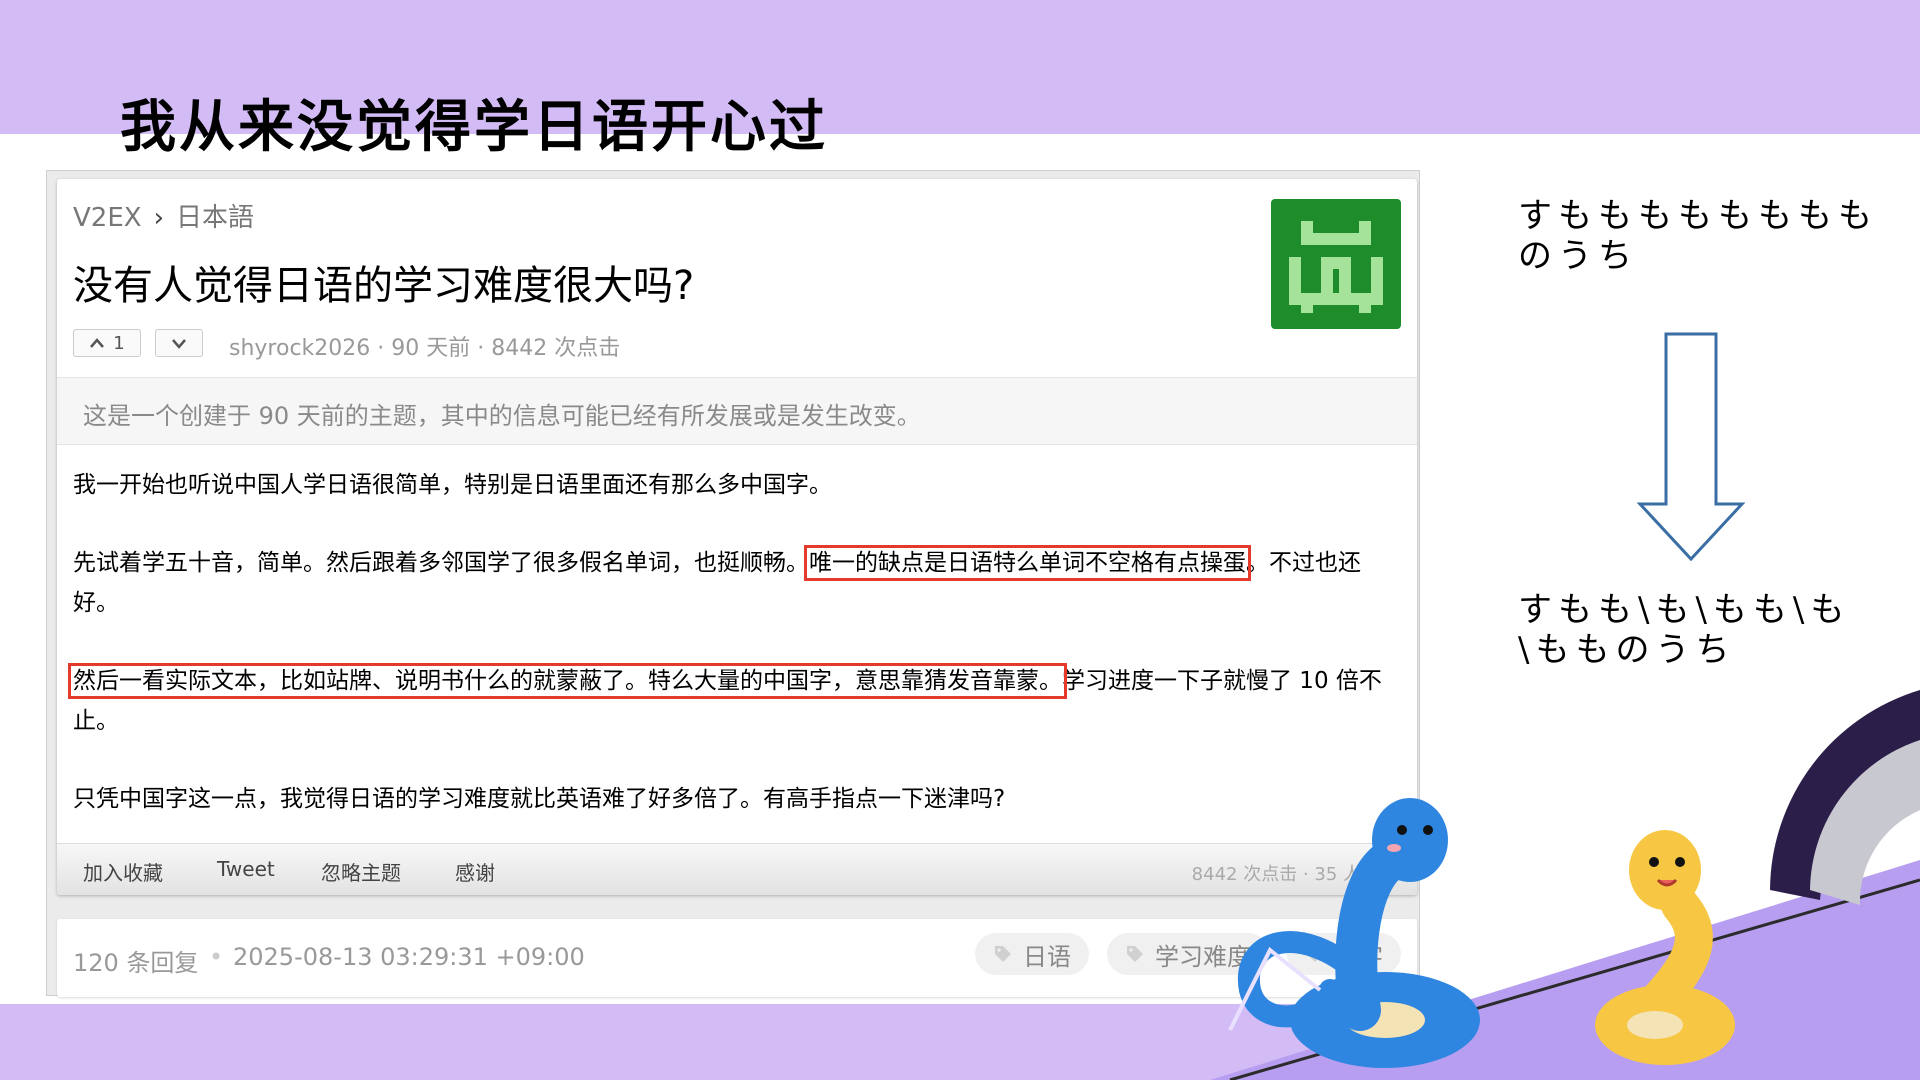  Describe the element at coordinates (361, 871) in the screenshot. I see `ignore-topic-link: 忽略主题` at that location.